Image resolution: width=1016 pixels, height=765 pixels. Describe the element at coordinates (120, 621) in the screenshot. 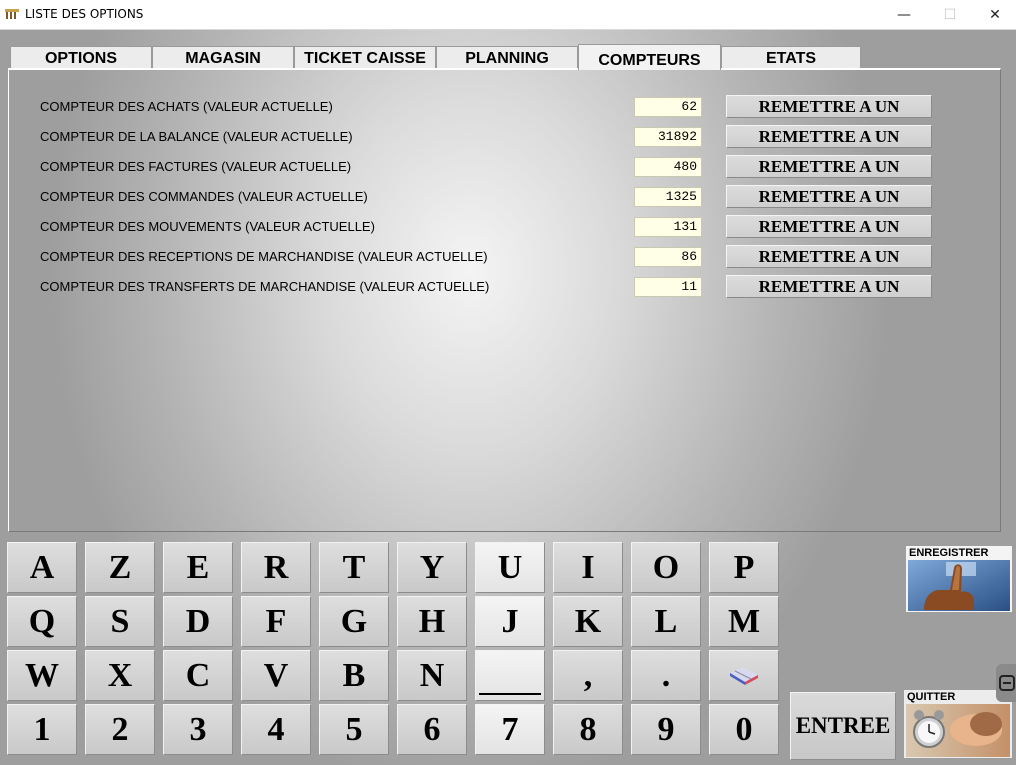

I see `key-s: S` at that location.